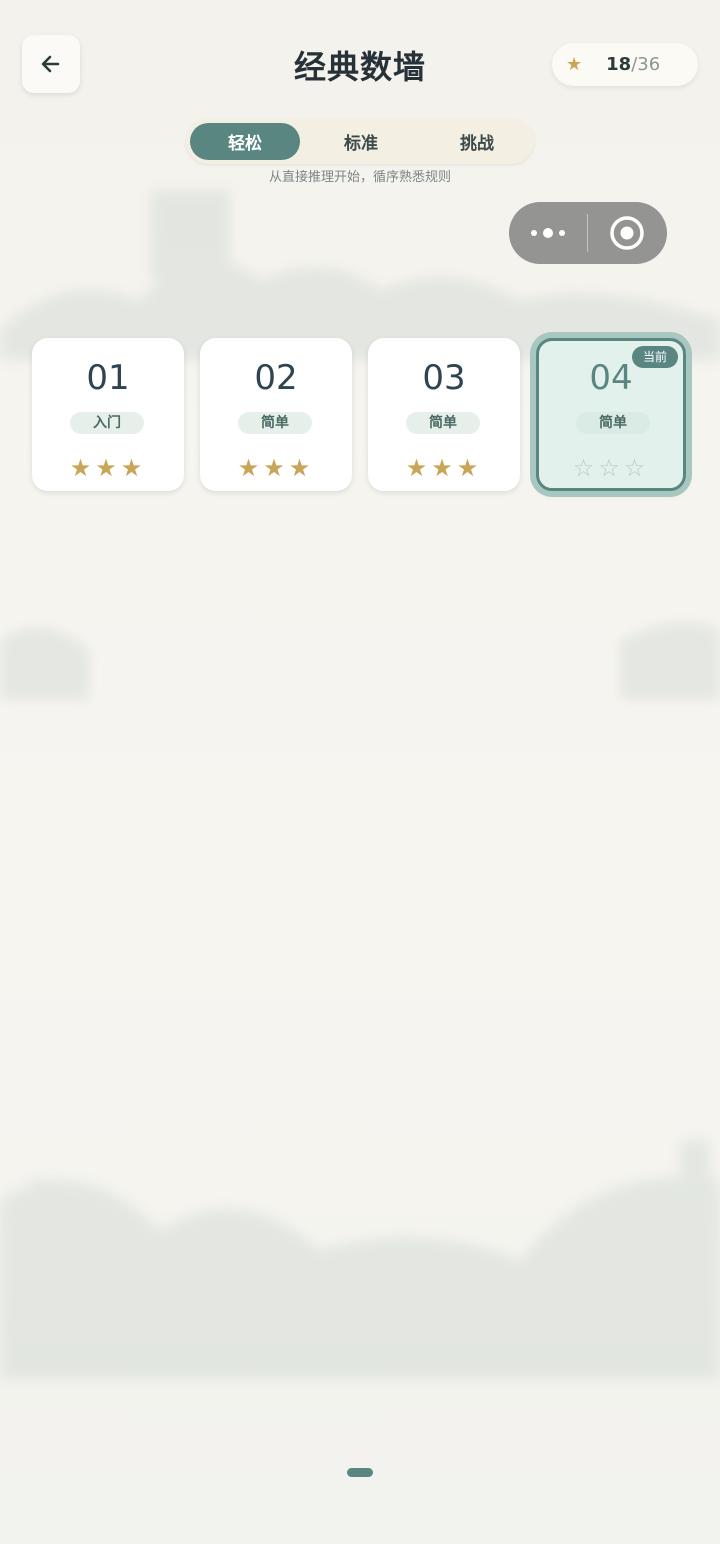 Image resolution: width=720 pixels, height=1544 pixels. I want to click on level-number: 02, so click(276, 378).